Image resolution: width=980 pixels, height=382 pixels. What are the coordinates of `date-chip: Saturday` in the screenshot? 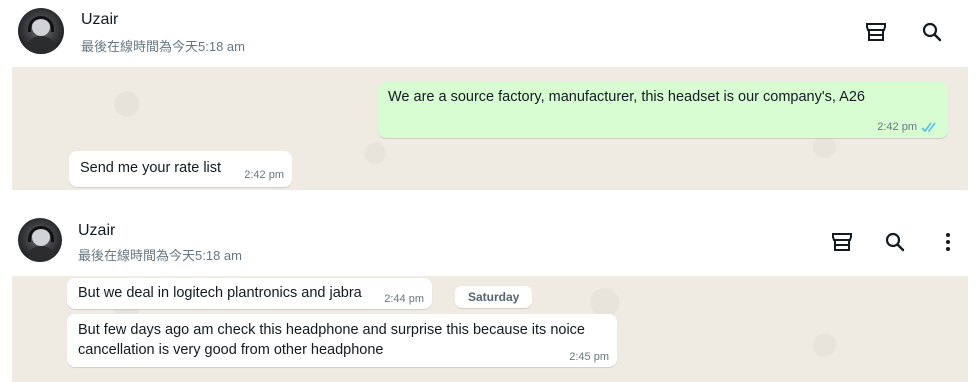 It's located at (494, 297).